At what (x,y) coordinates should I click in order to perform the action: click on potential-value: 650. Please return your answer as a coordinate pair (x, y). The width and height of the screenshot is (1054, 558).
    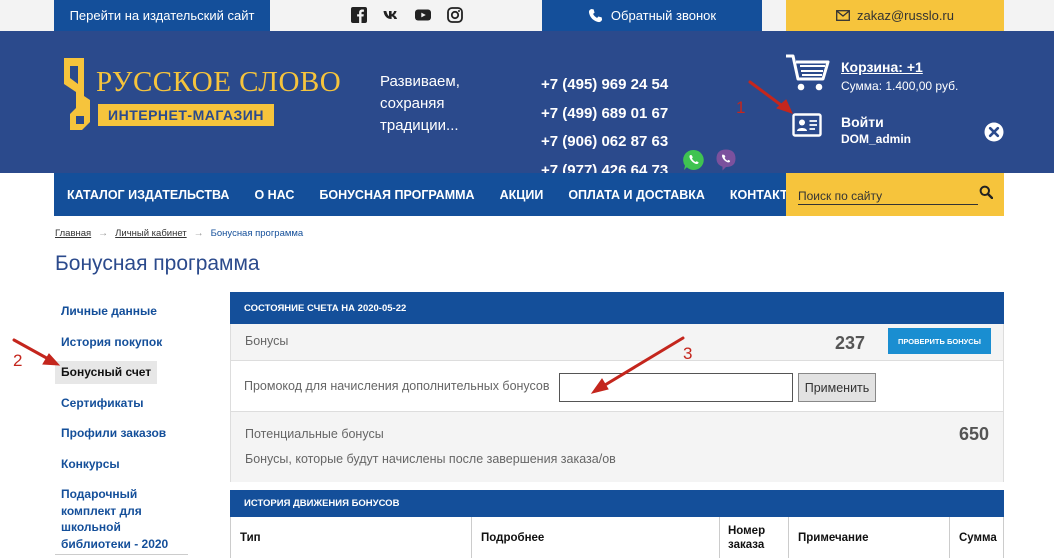
    Looking at the image, I should click on (974, 434).